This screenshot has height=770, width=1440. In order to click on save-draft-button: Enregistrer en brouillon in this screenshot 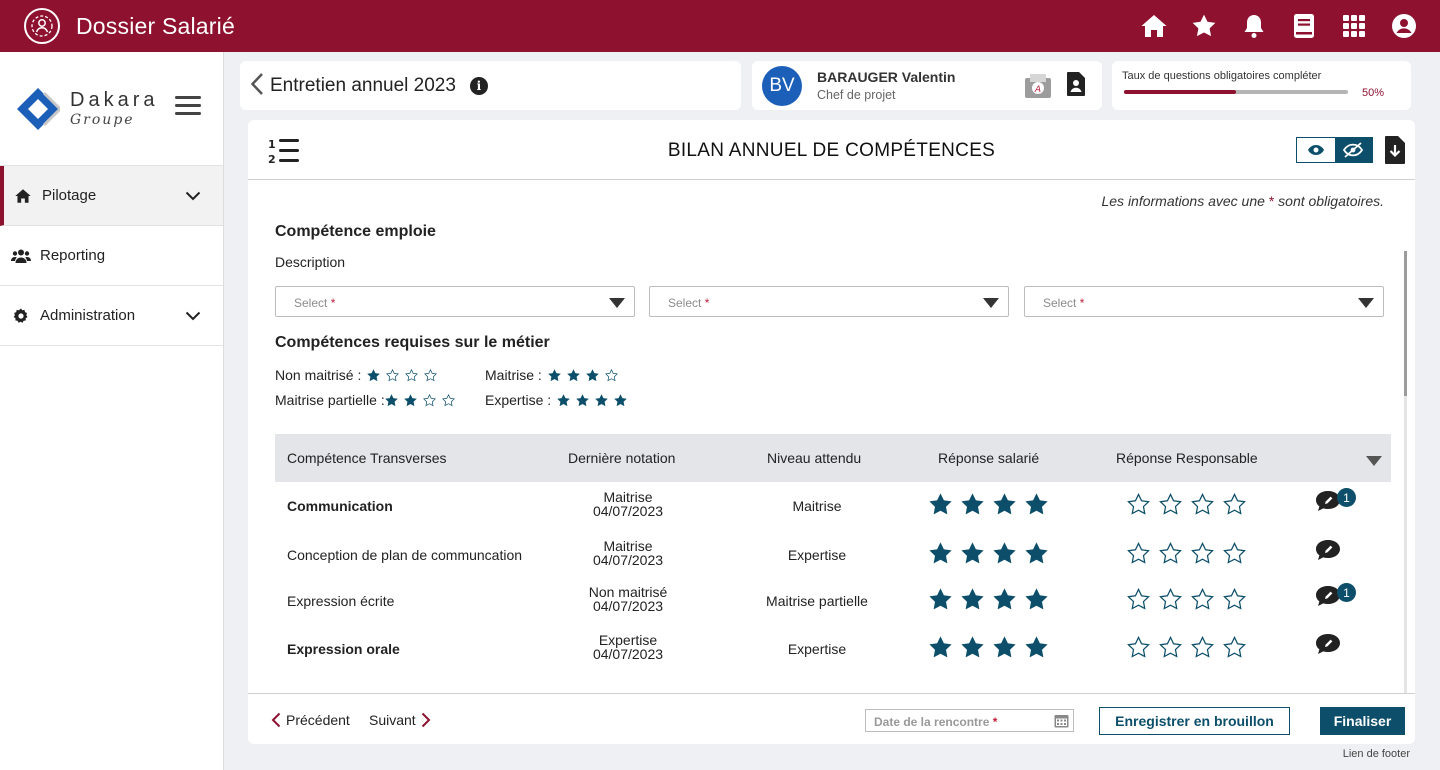, I will do `click(1194, 721)`.